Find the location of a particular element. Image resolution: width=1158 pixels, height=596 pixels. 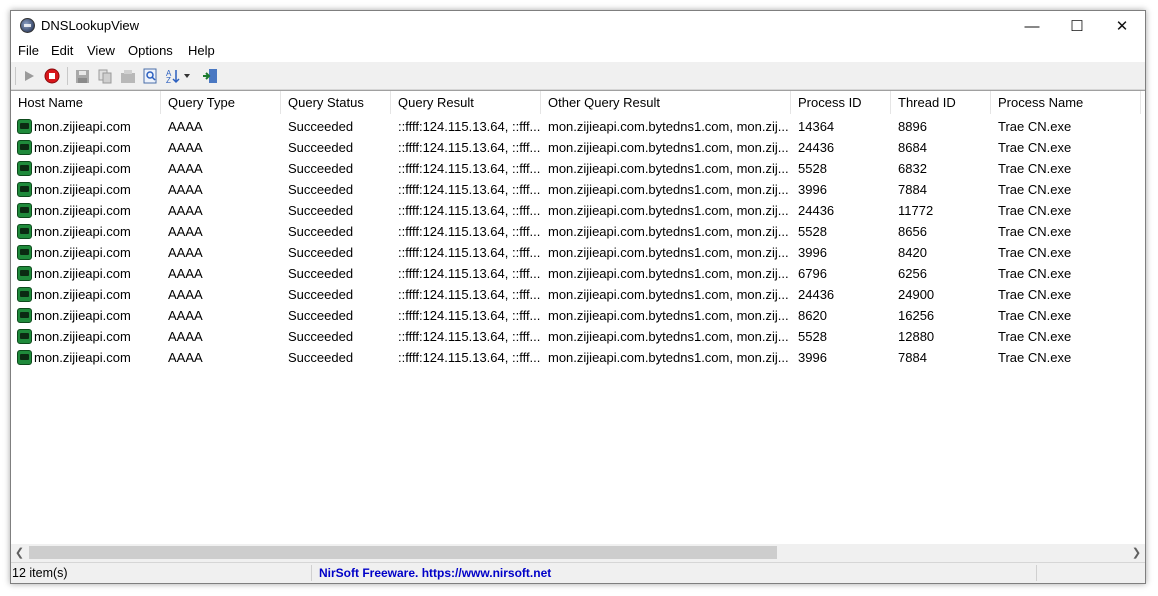

cell-thread-id: 8896 is located at coordinates (912, 126).